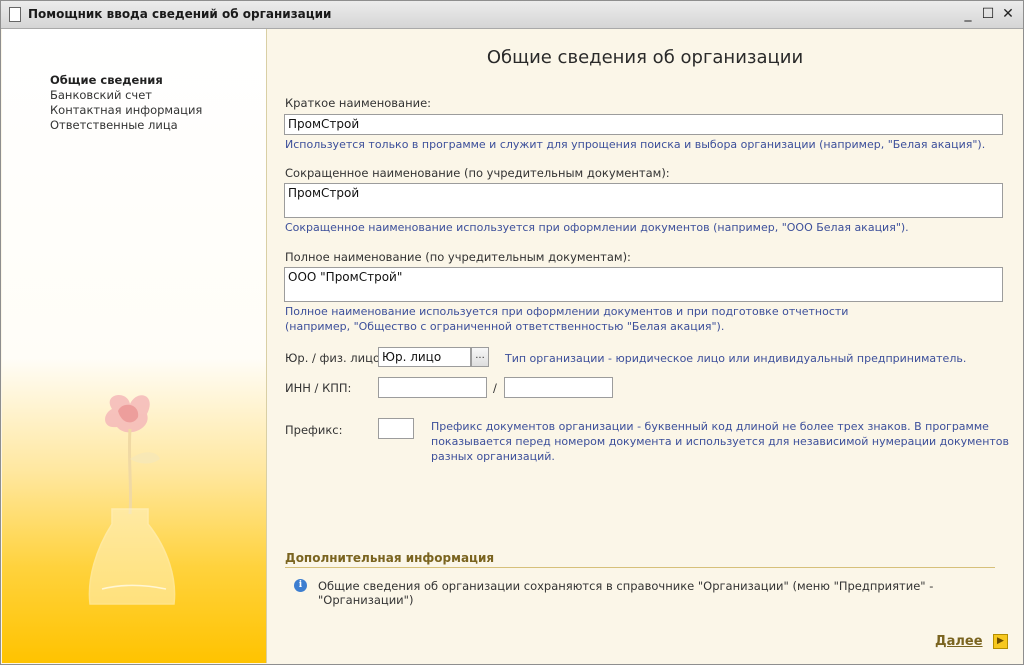  I want to click on close-button: ✕, so click(1008, 14).